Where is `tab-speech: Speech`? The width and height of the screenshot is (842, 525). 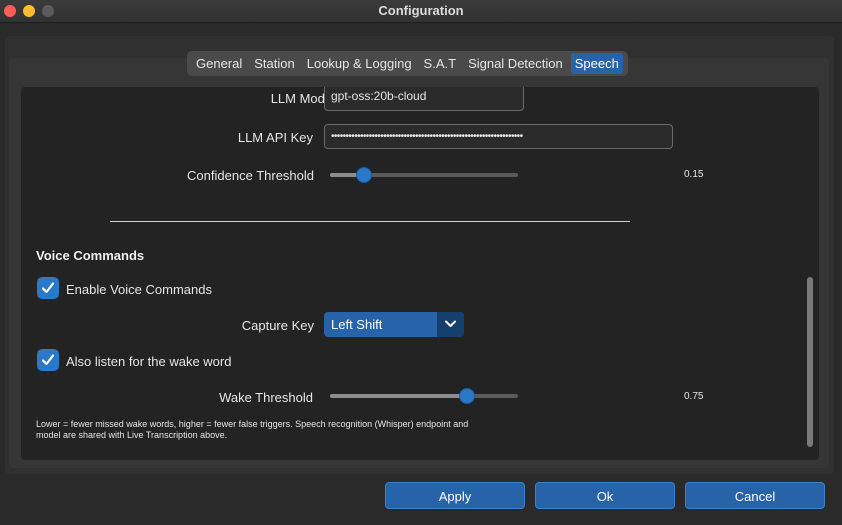 tab-speech: Speech is located at coordinates (596, 63).